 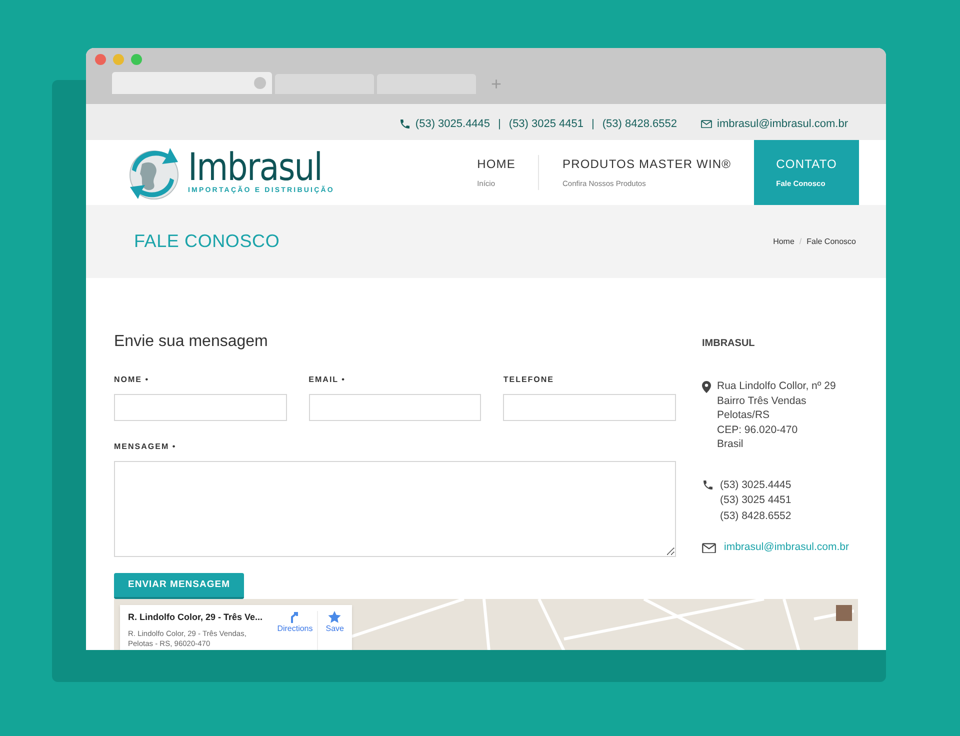 I want to click on profile-avatar-icon, so click(x=844, y=613).